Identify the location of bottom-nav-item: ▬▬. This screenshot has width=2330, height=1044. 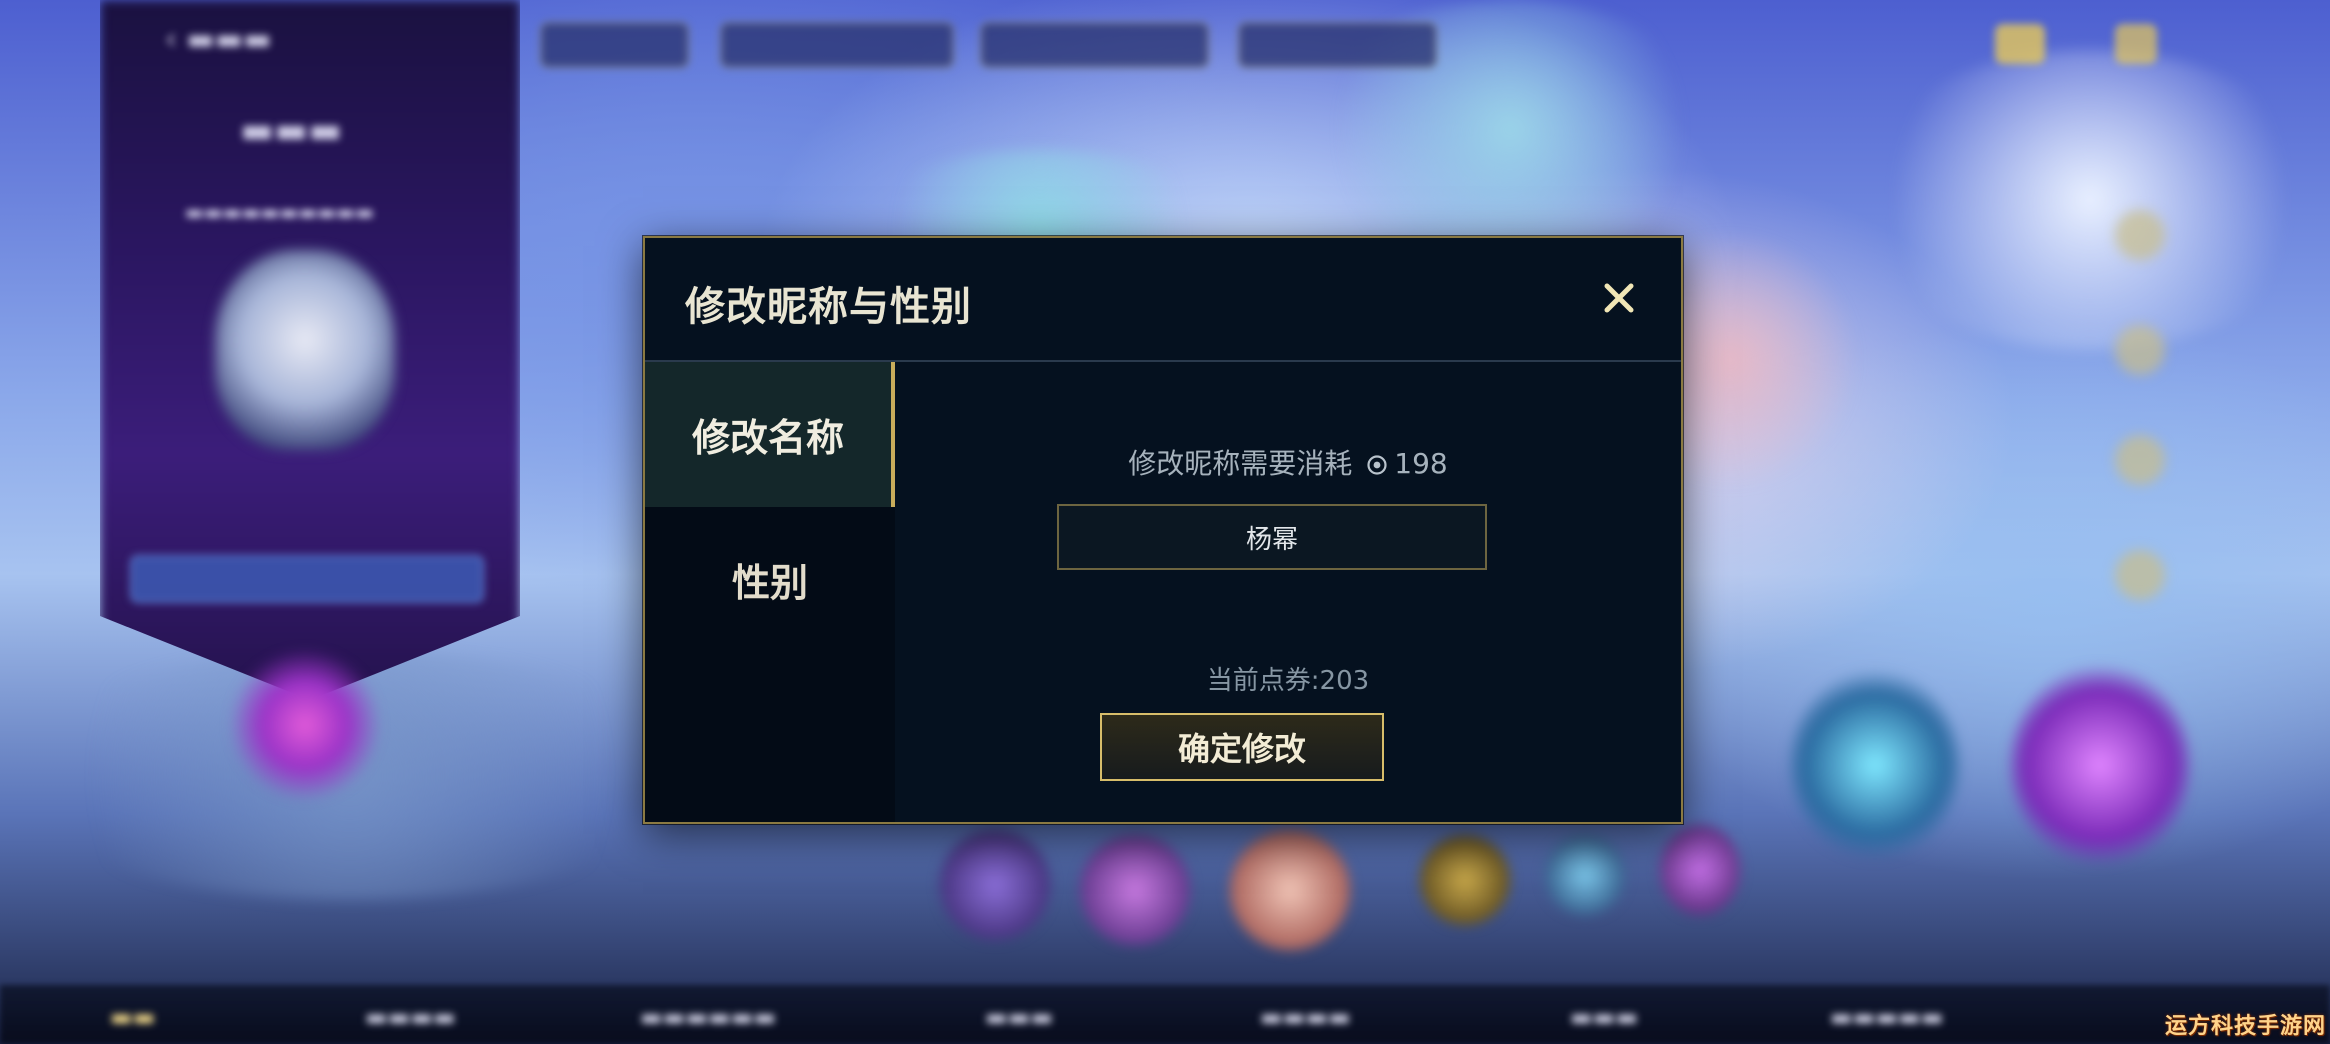
(132, 1017).